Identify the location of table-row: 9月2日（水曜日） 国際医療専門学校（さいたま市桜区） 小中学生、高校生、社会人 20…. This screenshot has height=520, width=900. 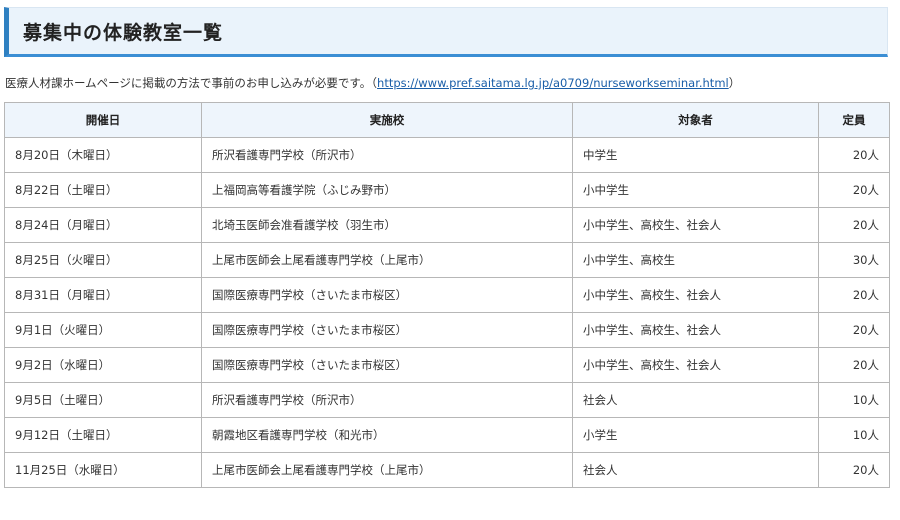
(447, 365).